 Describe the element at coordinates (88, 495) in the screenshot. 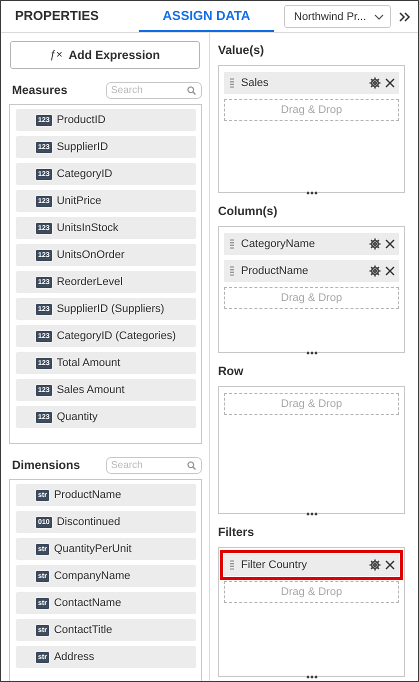

I see `field-name: ProductName` at that location.